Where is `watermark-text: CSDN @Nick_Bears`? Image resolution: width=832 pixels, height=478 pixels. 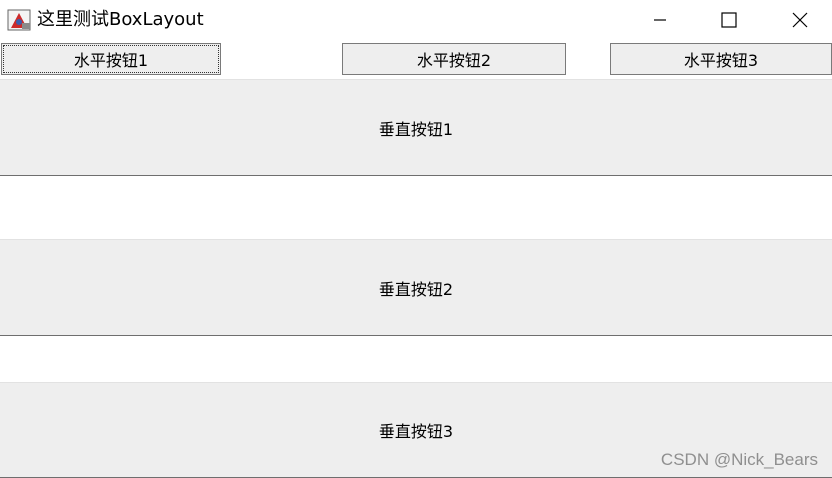 watermark-text: CSDN @Nick_Bears is located at coordinates (739, 459).